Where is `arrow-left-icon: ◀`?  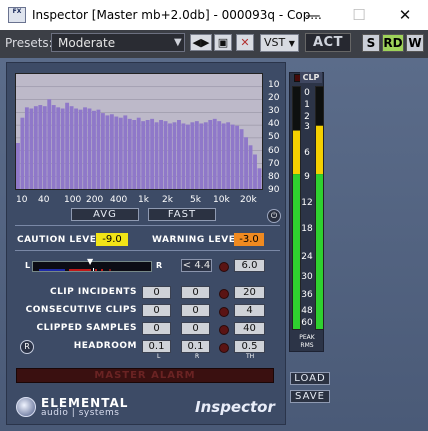
arrow-left-icon: ◀ is located at coordinates (196, 42).